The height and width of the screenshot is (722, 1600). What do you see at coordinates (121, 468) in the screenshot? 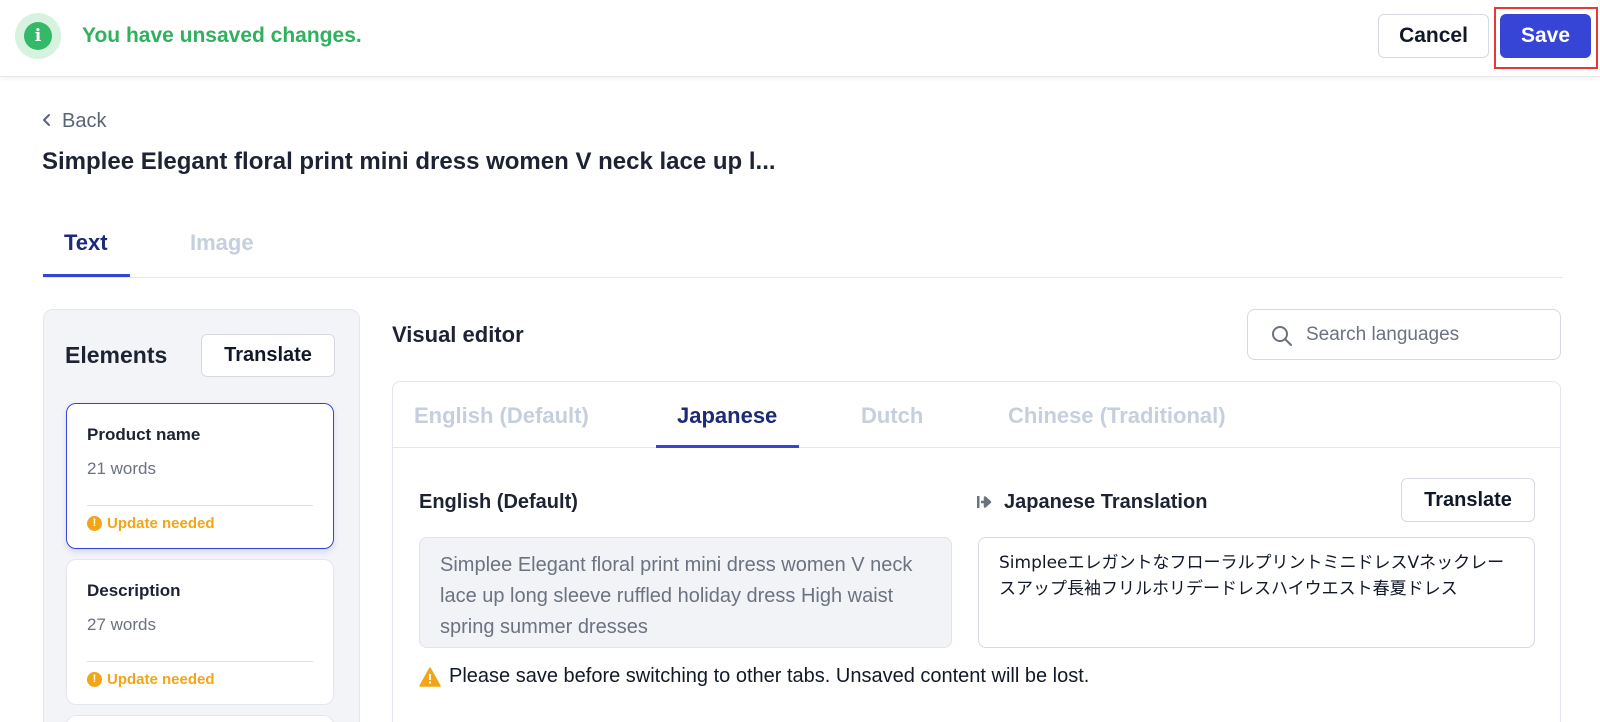
I see `element-word-count: 21 words` at bounding box center [121, 468].